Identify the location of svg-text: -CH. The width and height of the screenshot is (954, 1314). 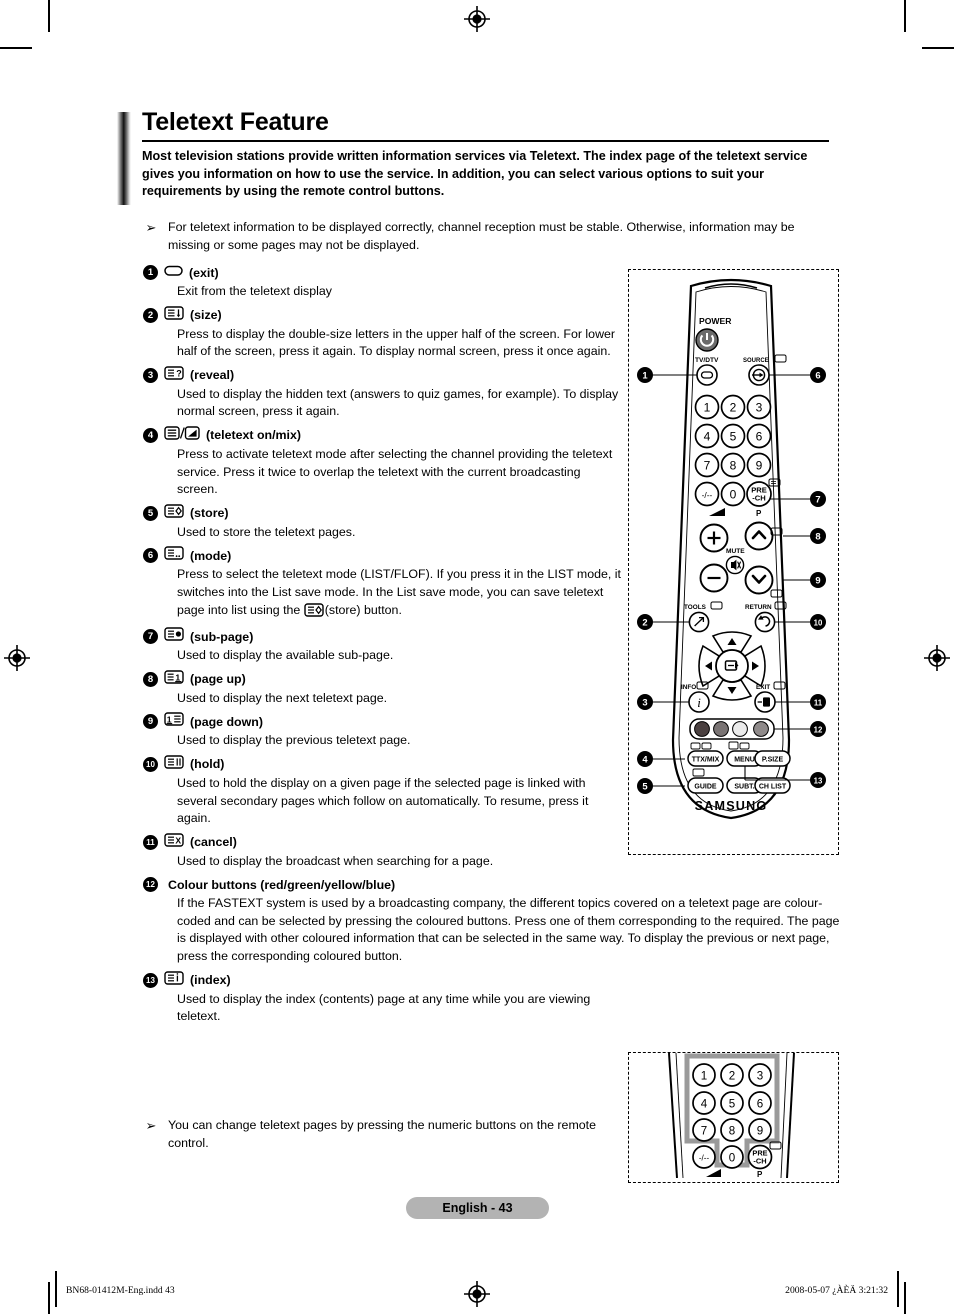
(759, 1160).